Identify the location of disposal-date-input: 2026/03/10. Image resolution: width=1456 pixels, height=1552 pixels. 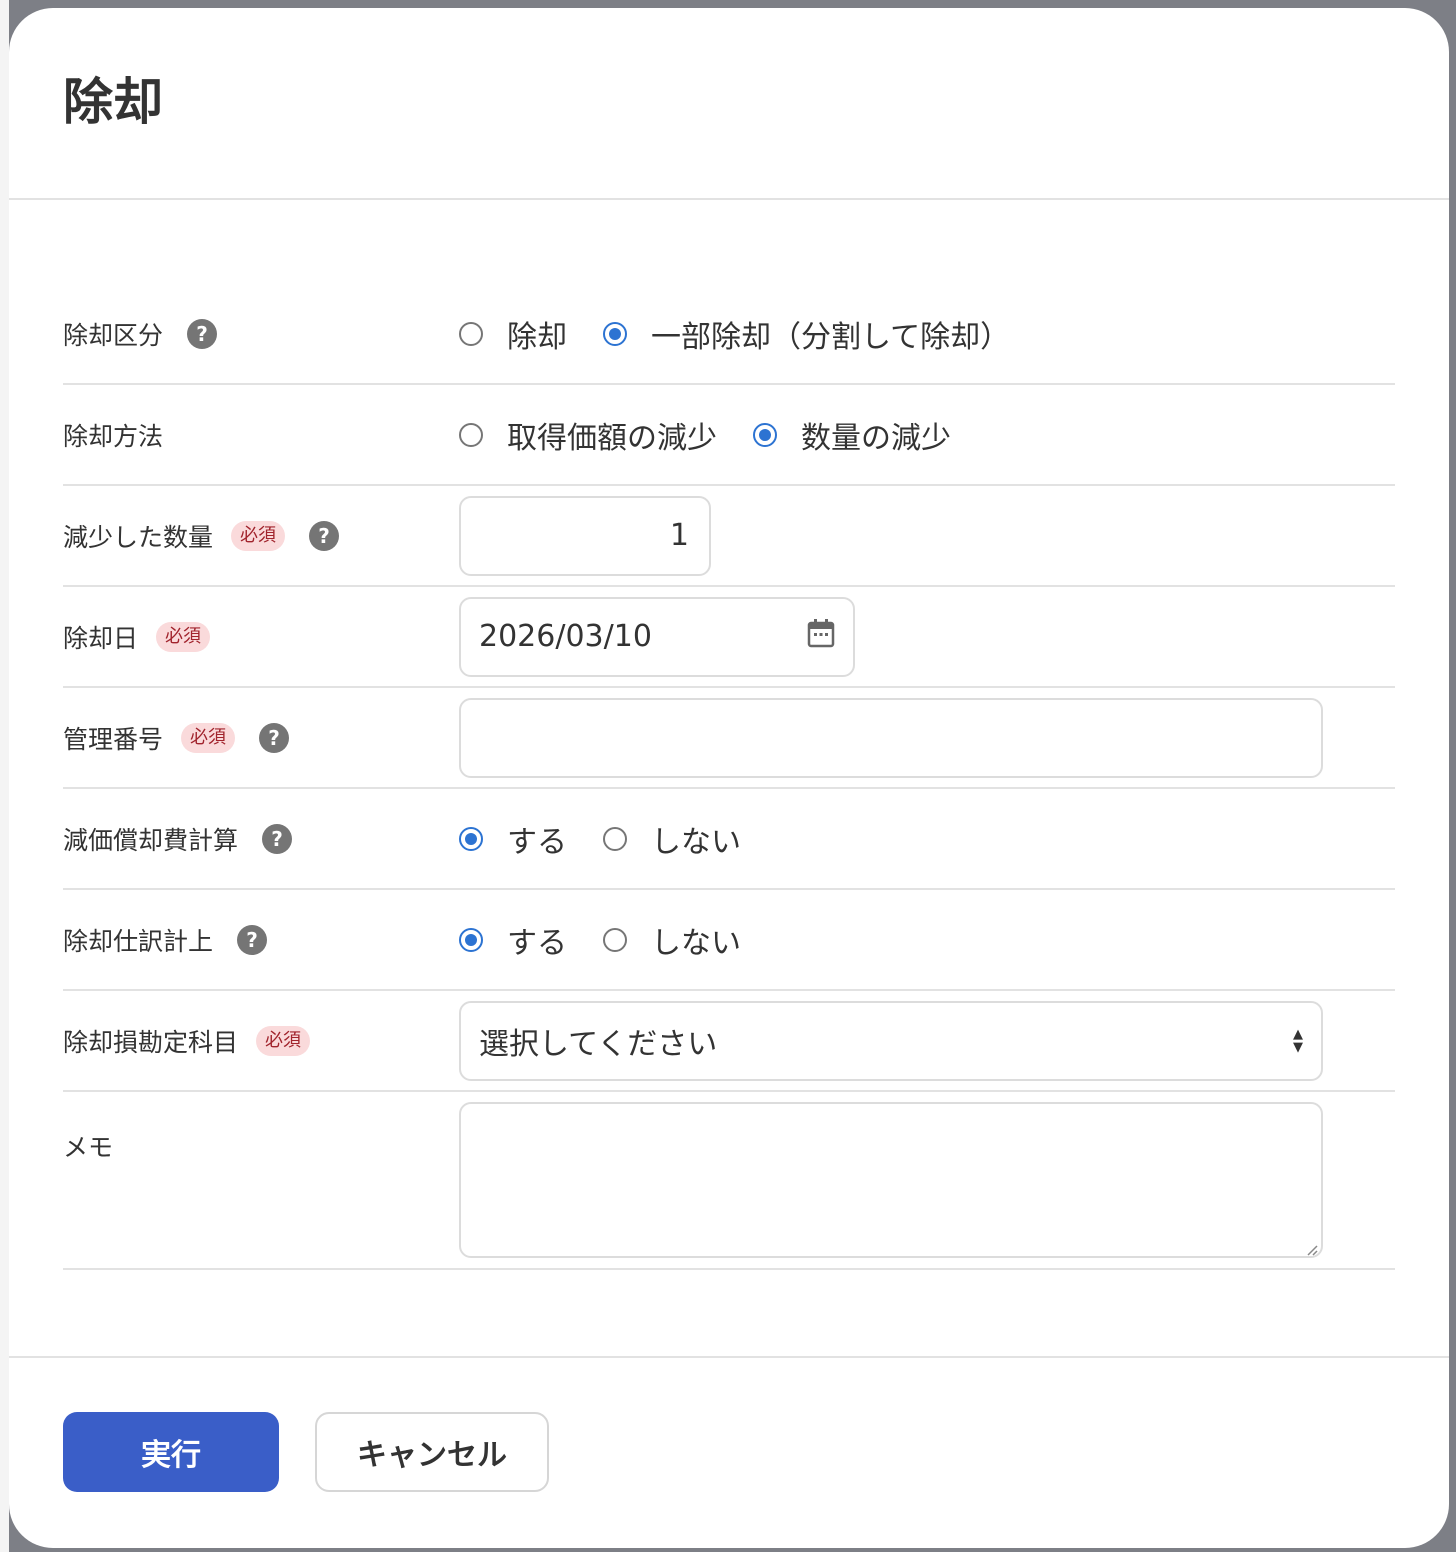
(657, 636).